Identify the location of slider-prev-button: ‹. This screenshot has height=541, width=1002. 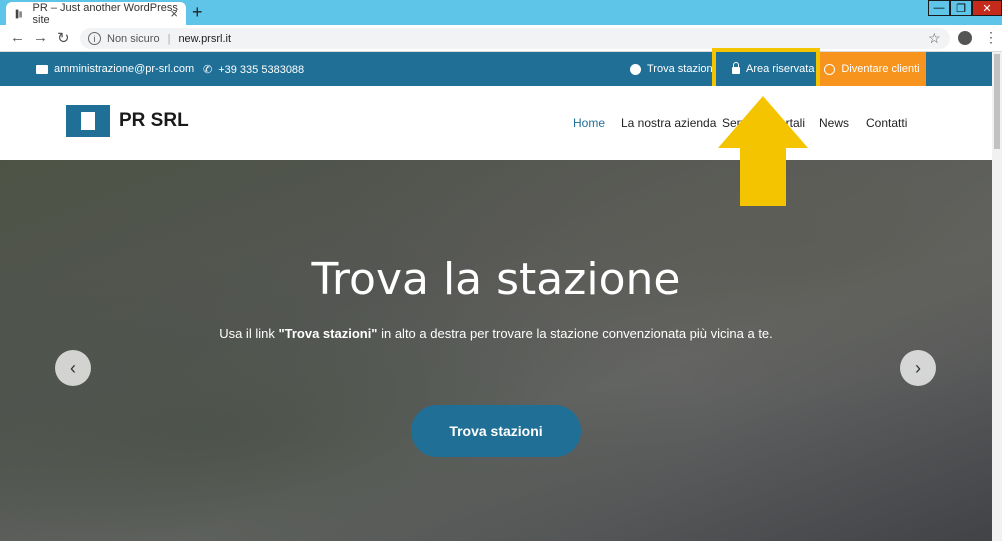
(73, 368).